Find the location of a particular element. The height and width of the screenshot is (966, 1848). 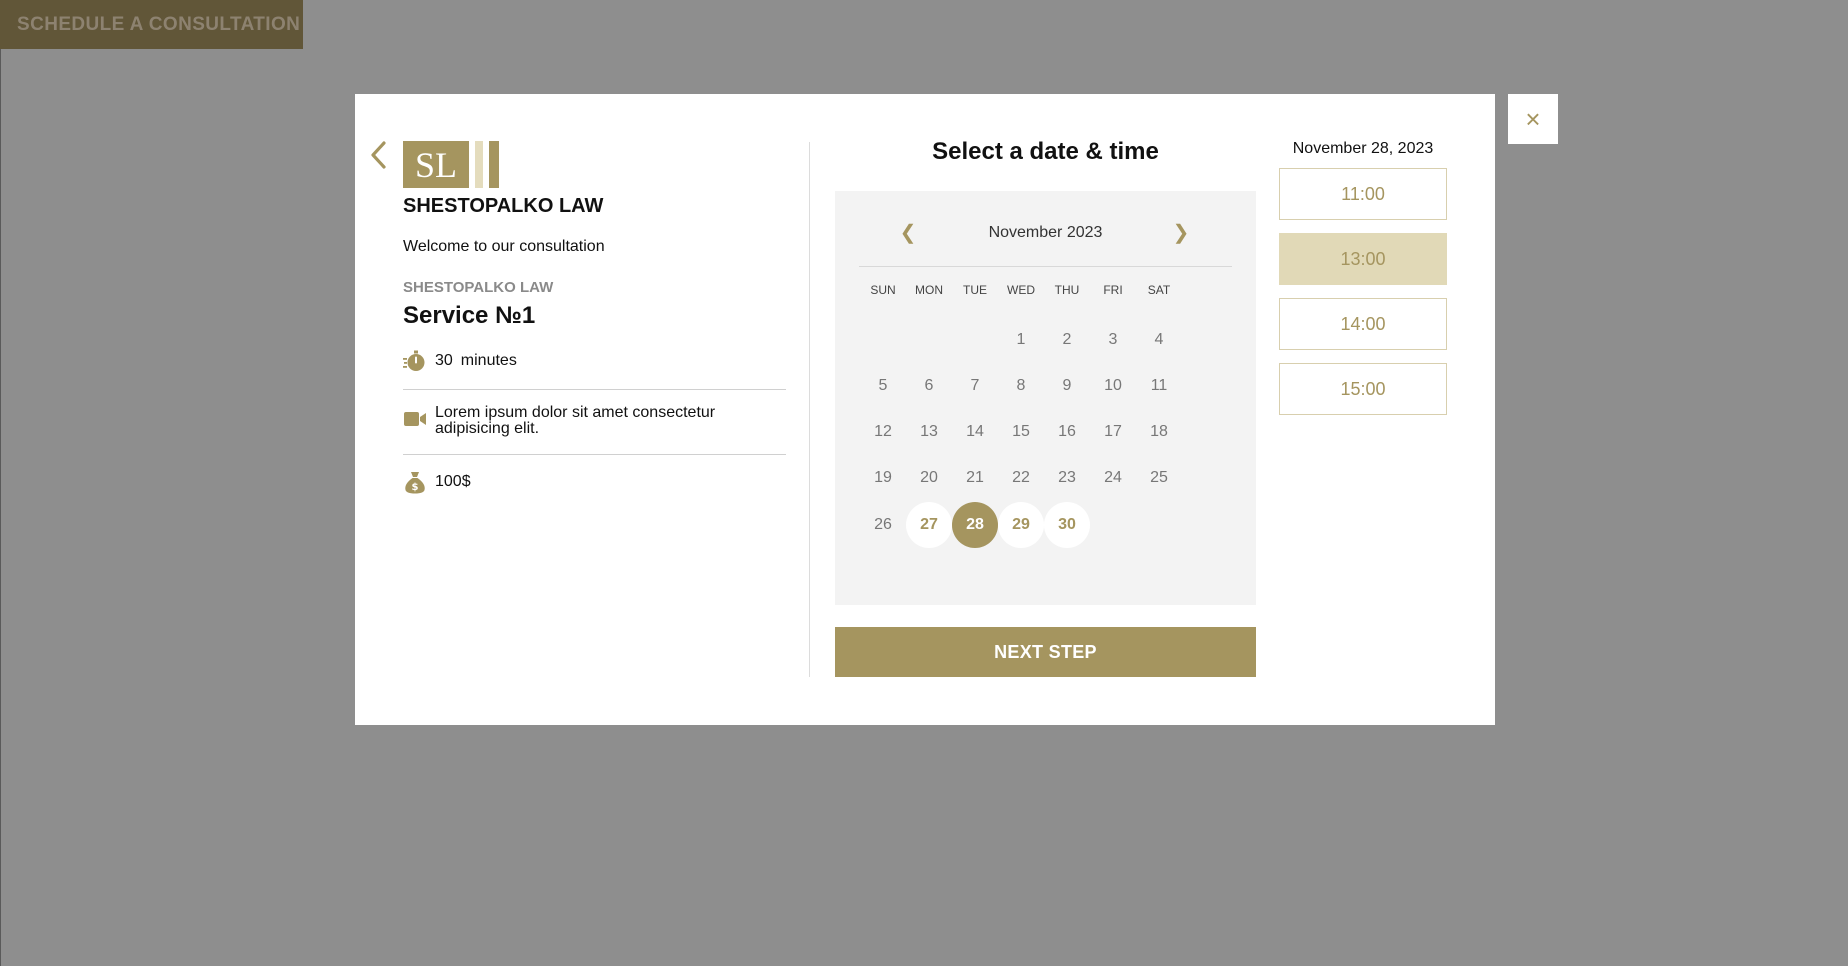

calendar-day-available: 27 is located at coordinates (929, 525).